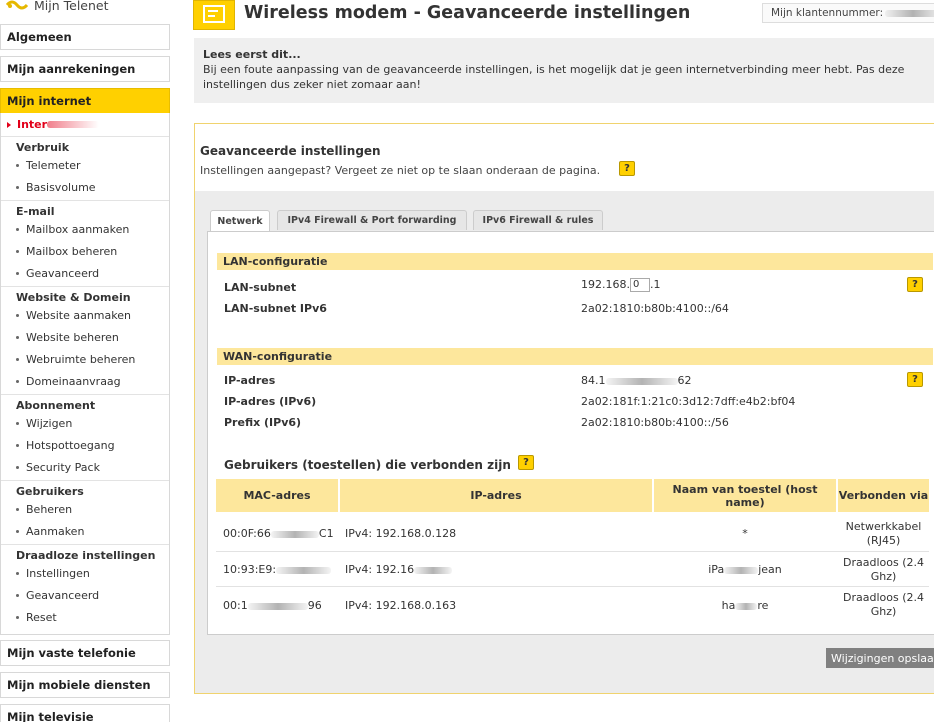  Describe the element at coordinates (85, 509) in the screenshot. I see `sidebar-item-beheren: Beheren` at that location.